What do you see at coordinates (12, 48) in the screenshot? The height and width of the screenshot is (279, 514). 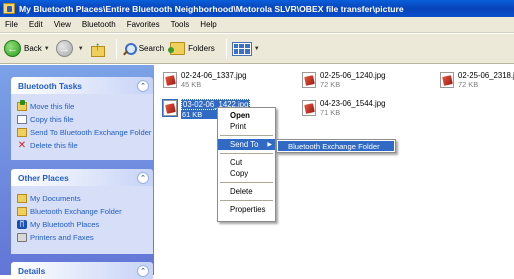 I see `back-arrow-icon: ←` at bounding box center [12, 48].